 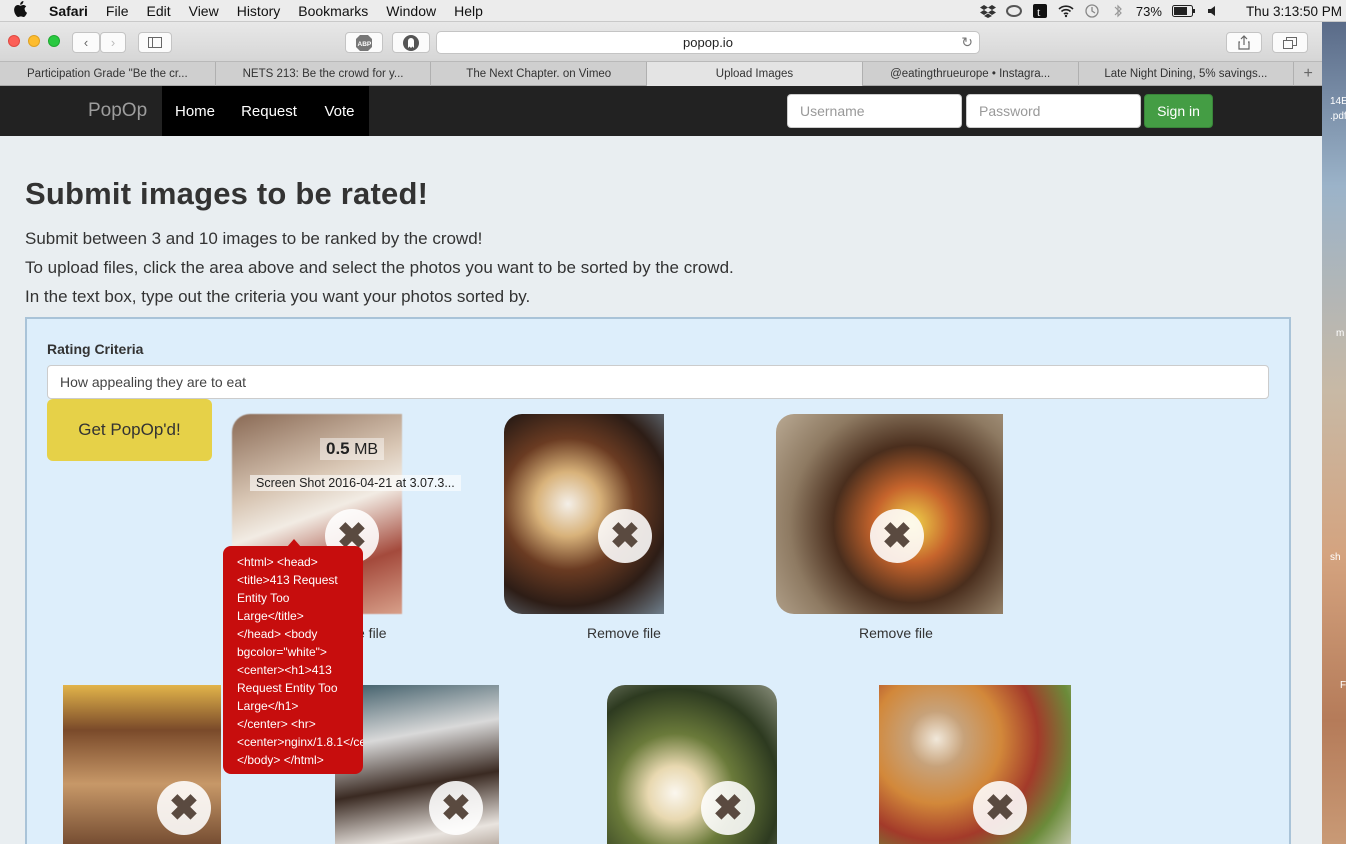 What do you see at coordinates (95, 349) in the screenshot?
I see `criteria-label: Rating Criteria` at bounding box center [95, 349].